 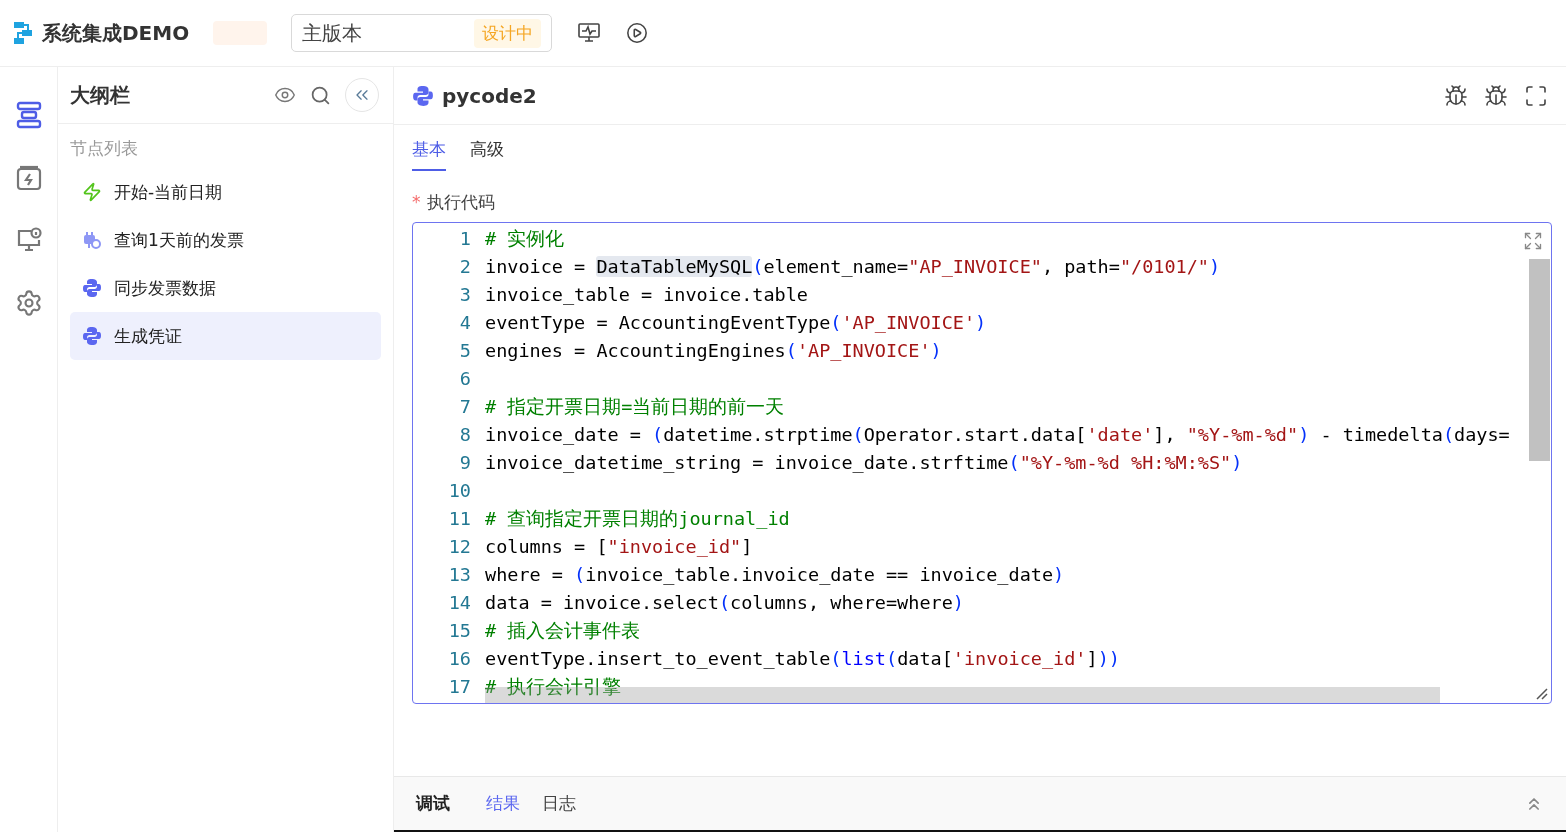 I want to click on node-item: 查询1天前的发票, so click(x=225, y=240).